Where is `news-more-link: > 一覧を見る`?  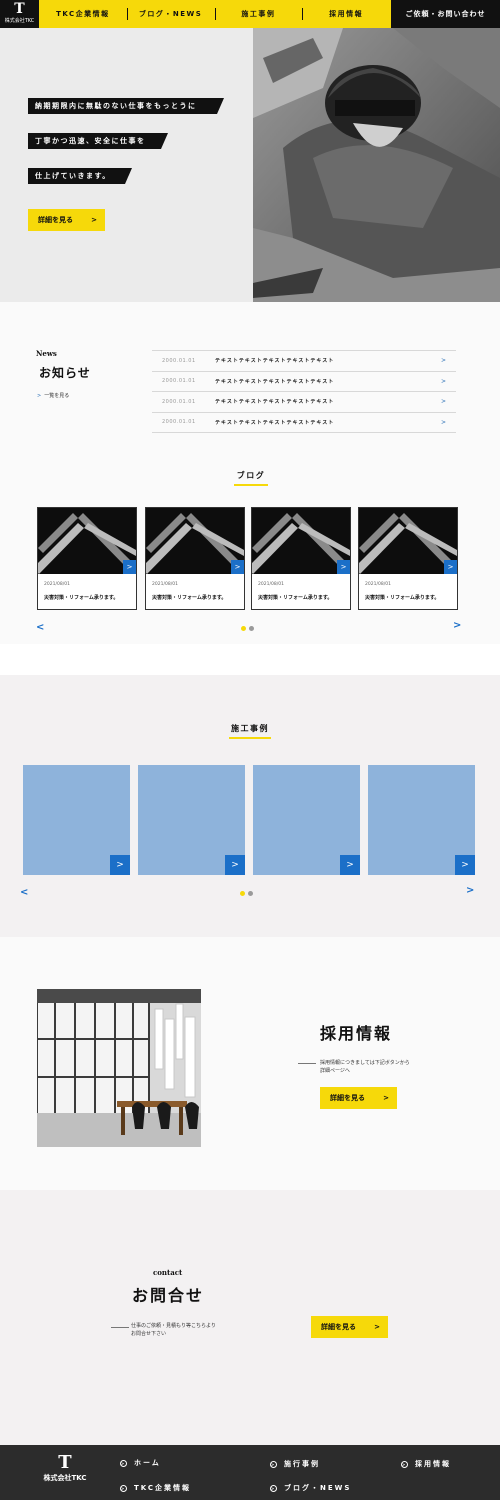
news-more-link: > 一覧を見る is located at coordinates (53, 395).